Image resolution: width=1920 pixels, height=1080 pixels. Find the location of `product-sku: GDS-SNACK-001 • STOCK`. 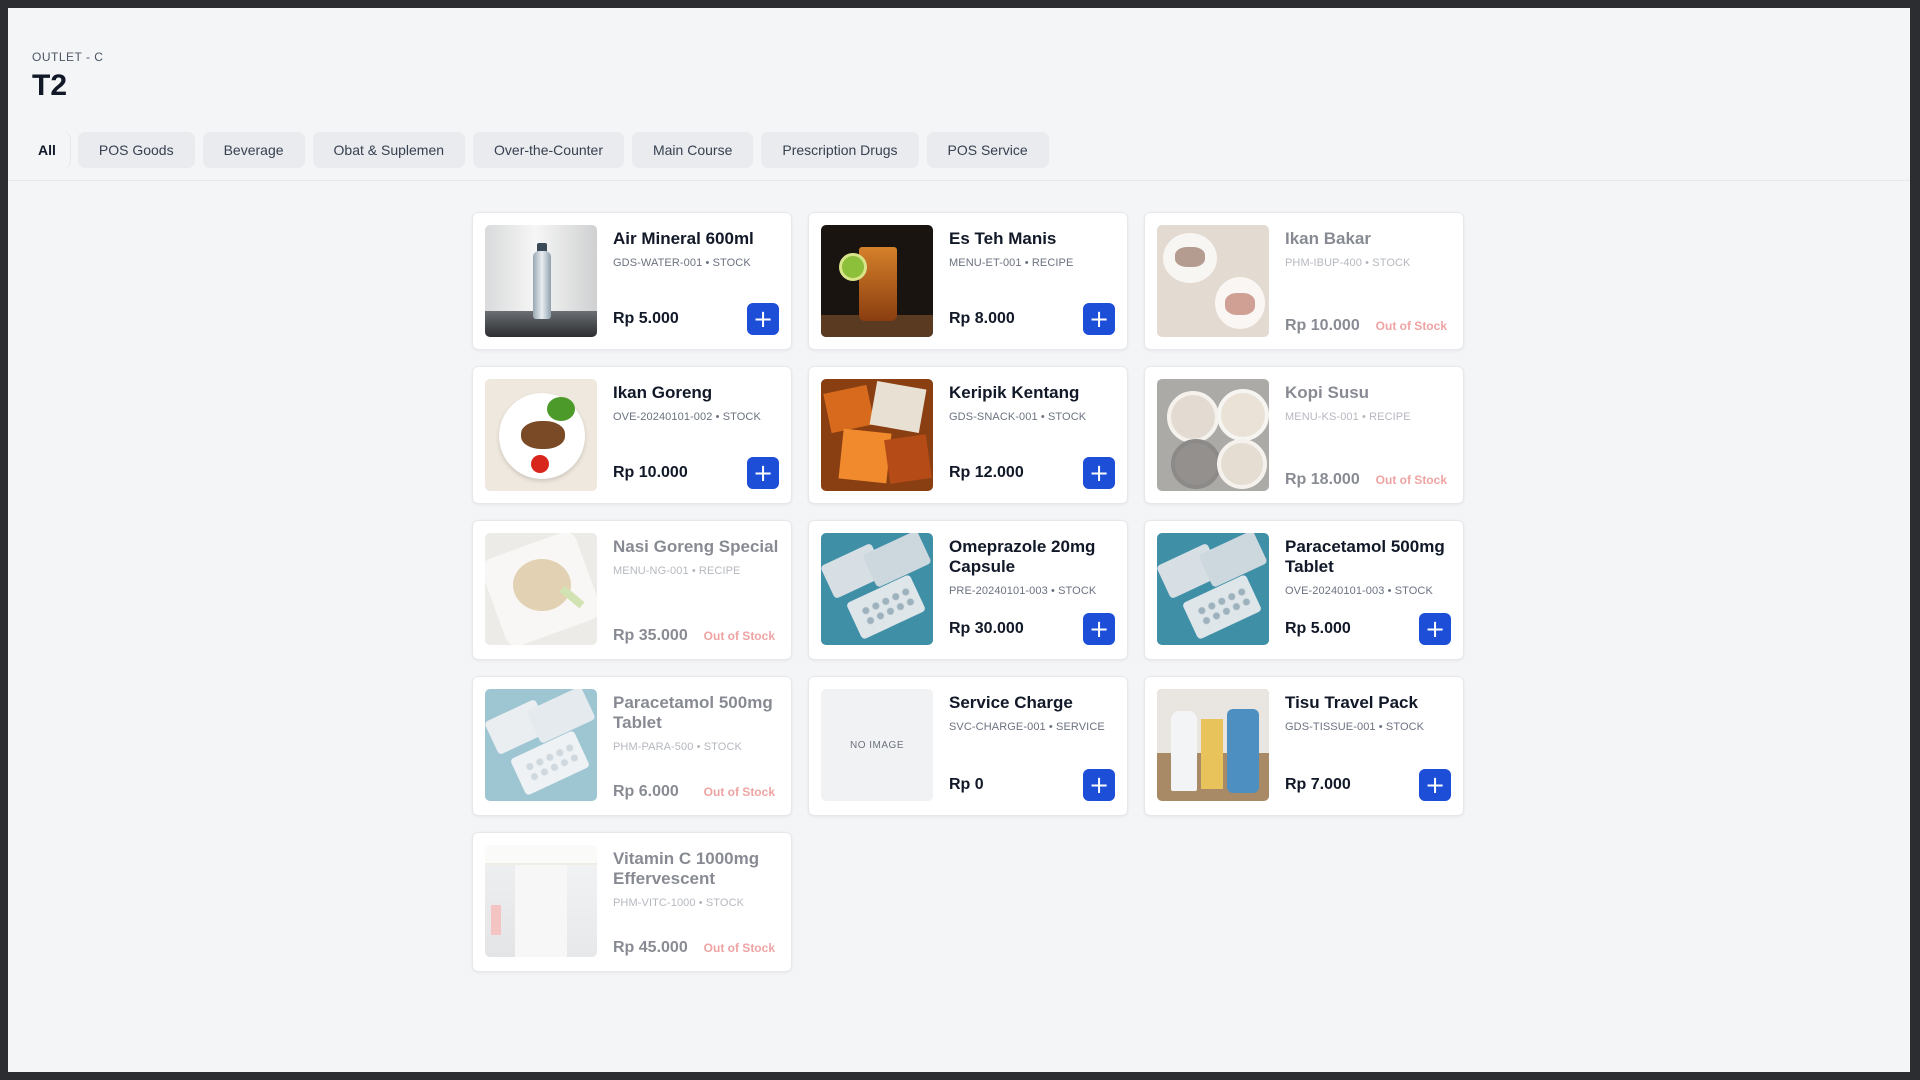

product-sku: GDS-SNACK-001 • STOCK is located at coordinates (1018, 417).